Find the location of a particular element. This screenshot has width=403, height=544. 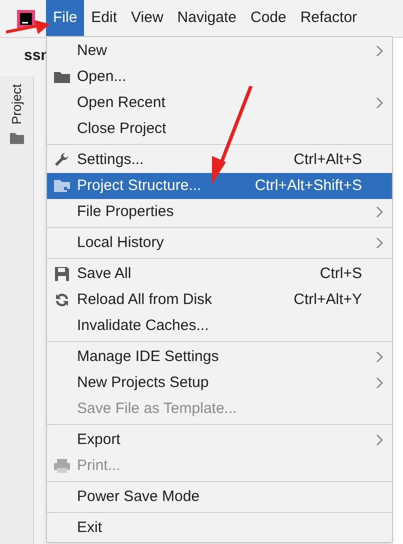

wrench-icon is located at coordinates (62, 160).